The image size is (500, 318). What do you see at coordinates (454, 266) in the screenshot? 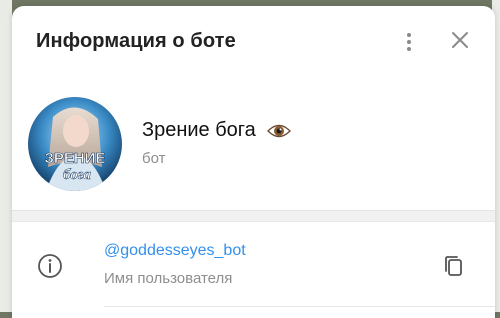
I see `copy-icon` at bounding box center [454, 266].